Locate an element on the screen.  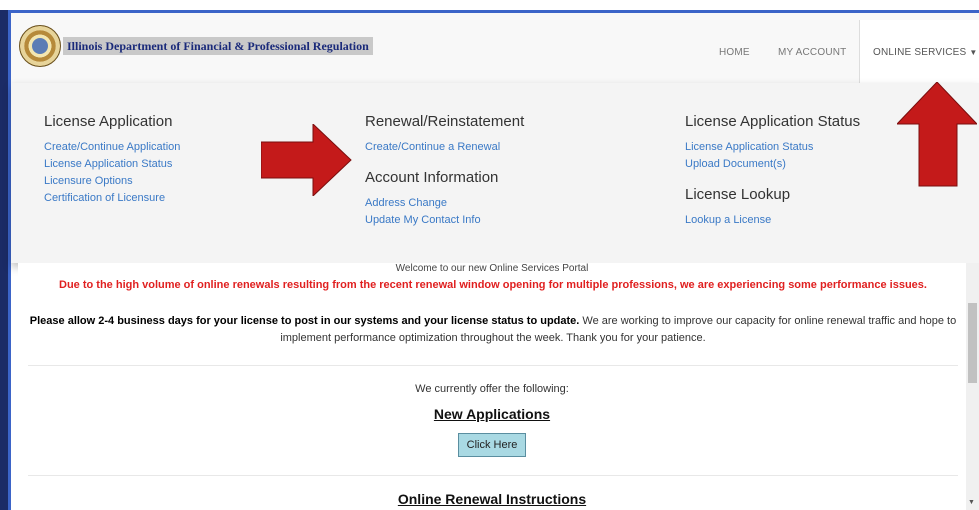
page-scrollbar: ▼ is located at coordinates (972, 386).